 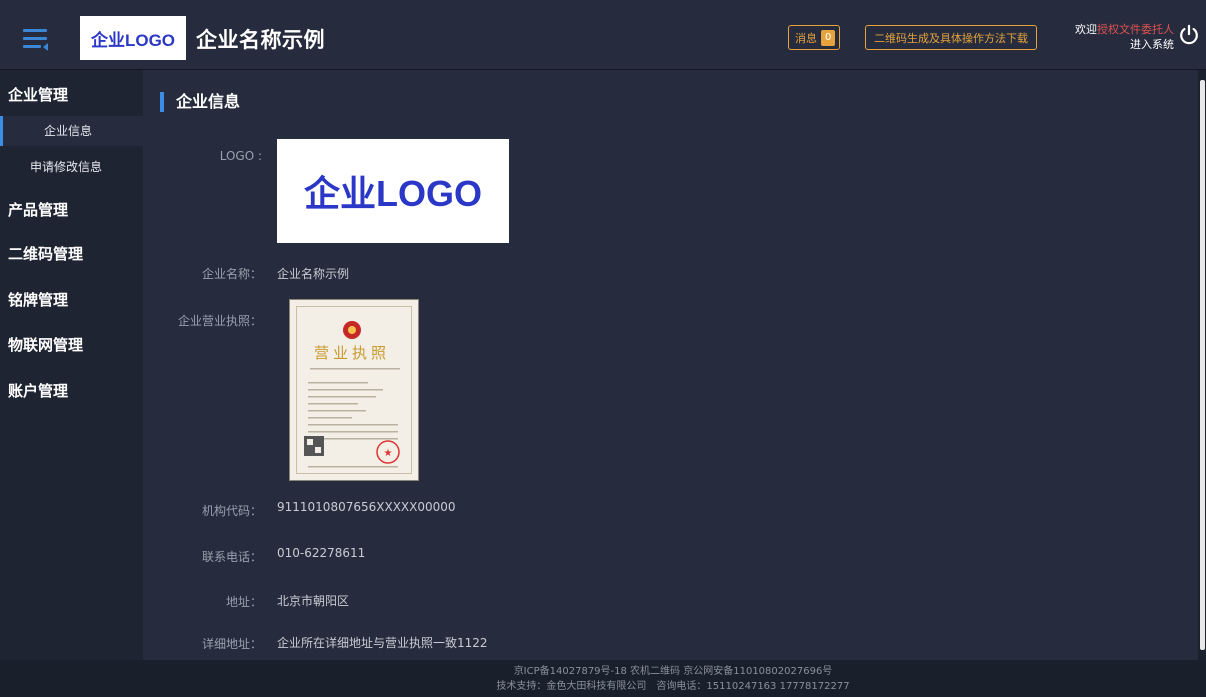 What do you see at coordinates (71, 131) in the screenshot?
I see `nav-item-enterprise-info: 企业信息` at bounding box center [71, 131].